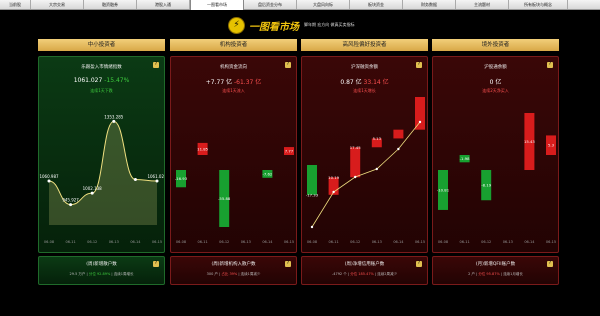  I want to click on footer-trend: 连续1周减少, so click(250, 274).